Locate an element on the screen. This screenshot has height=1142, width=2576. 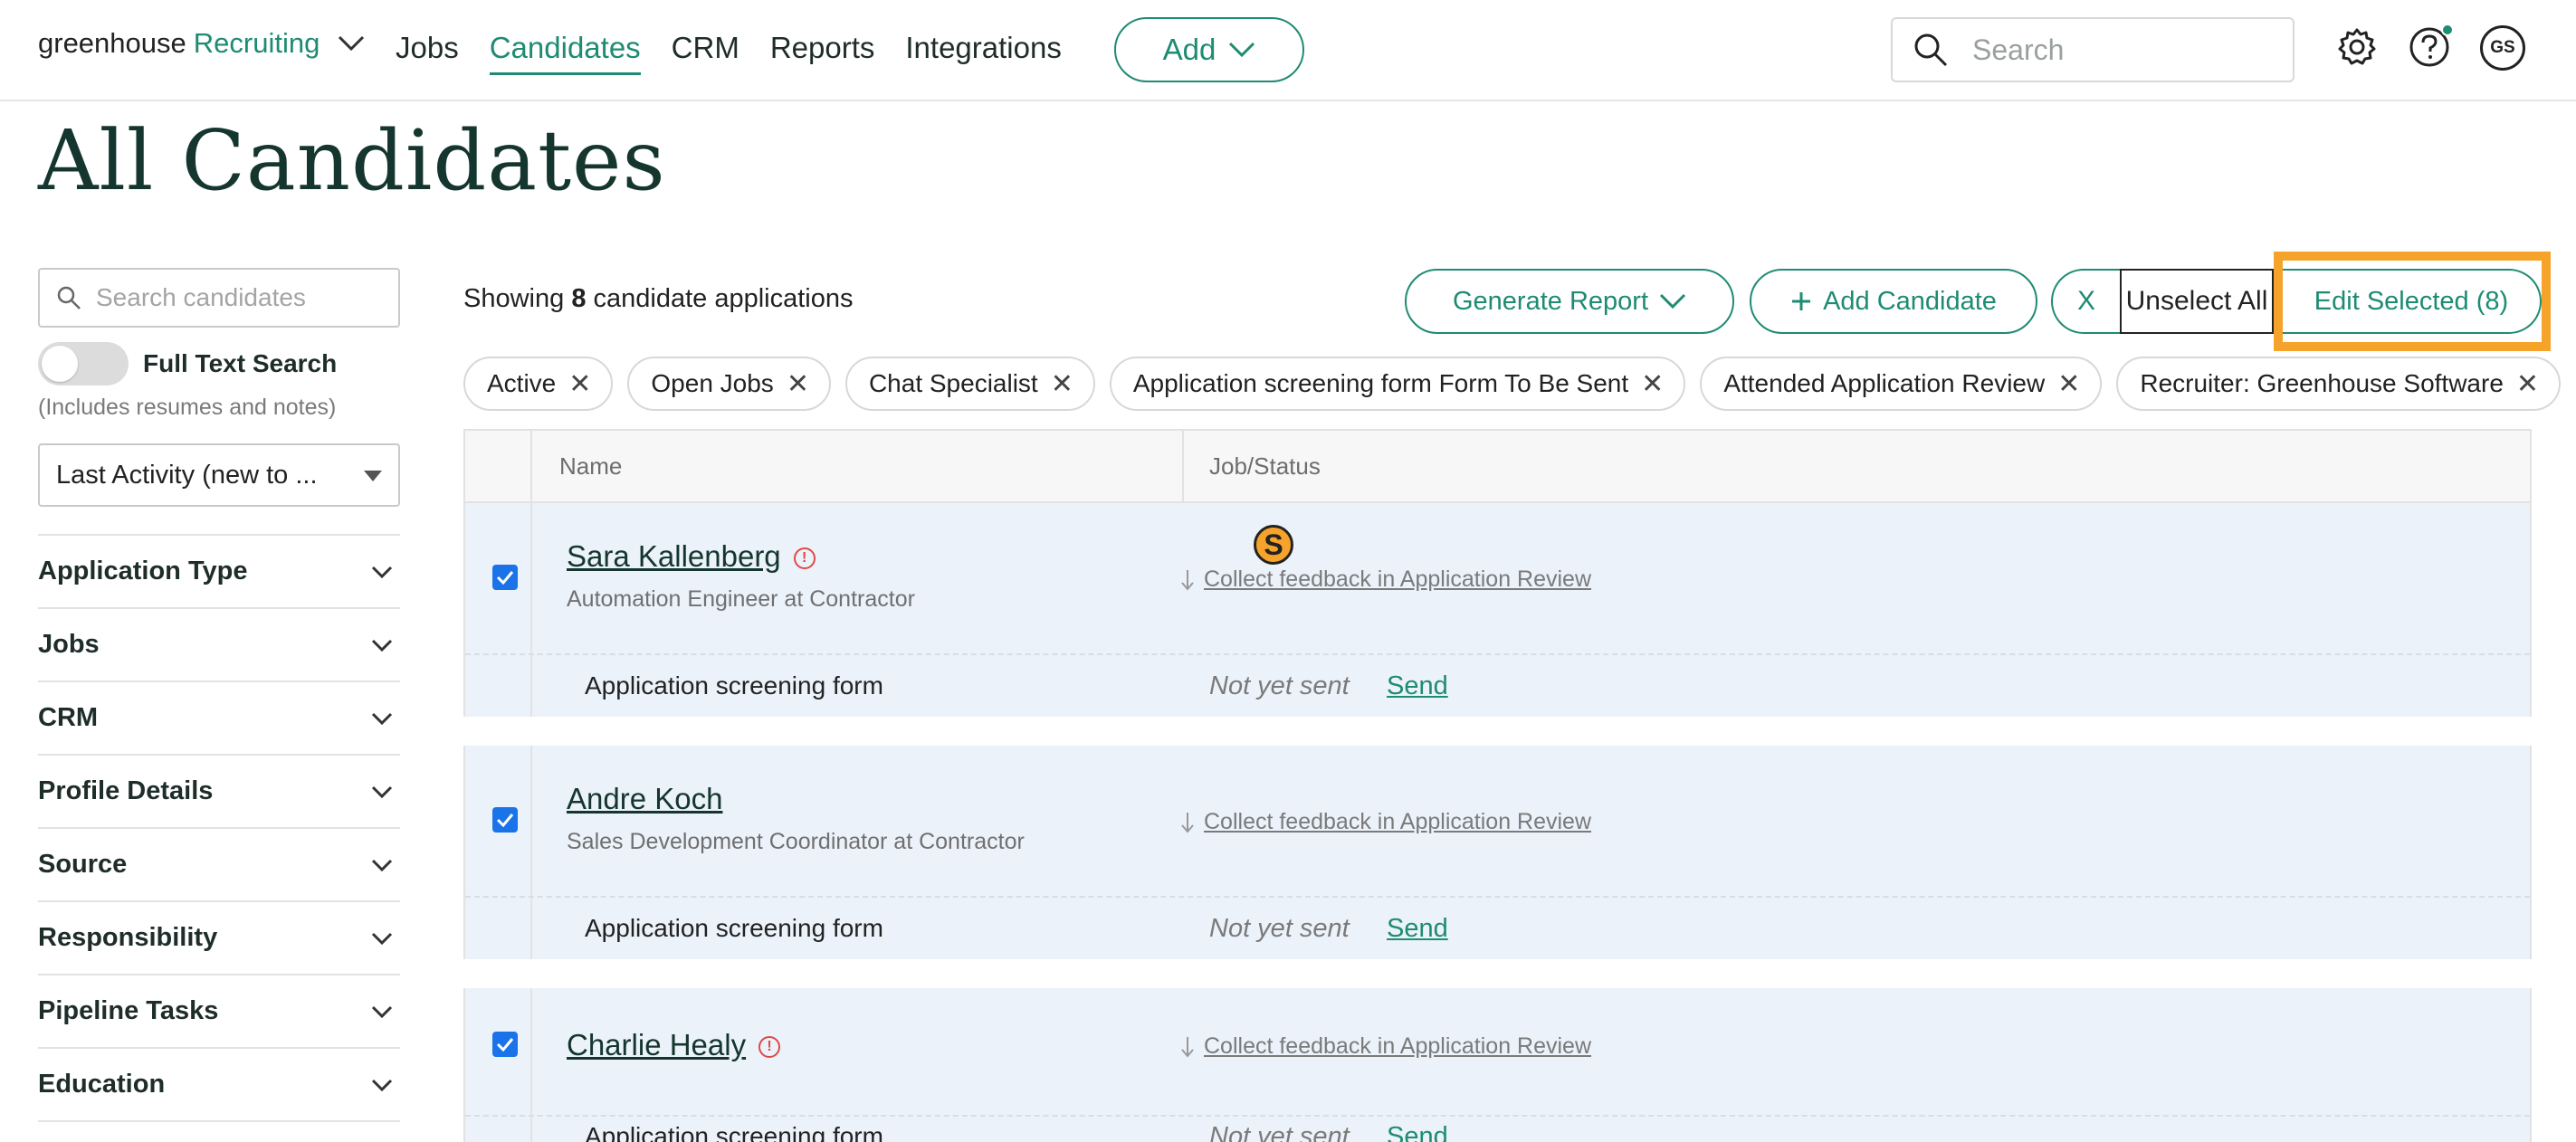
nav-link-jobs: Jobs is located at coordinates (427, 53).